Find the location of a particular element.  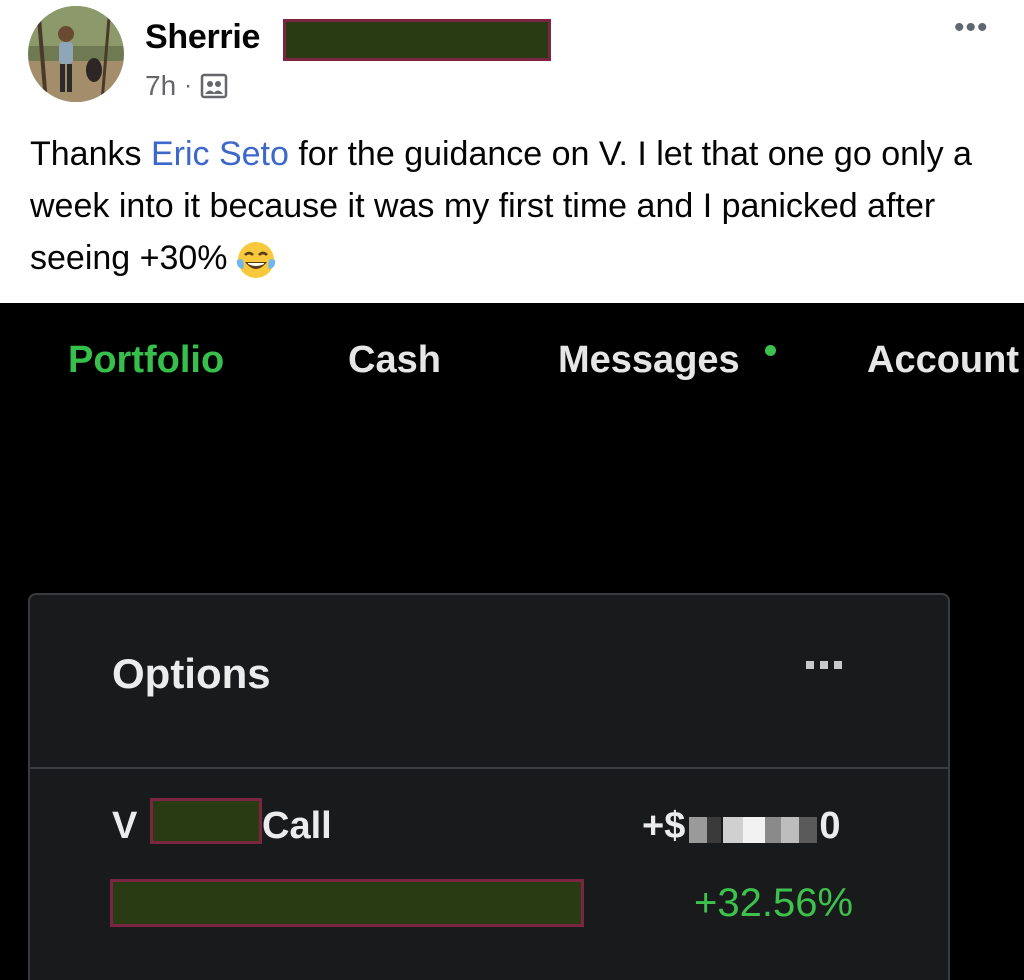

author-avatar is located at coordinates (76, 54).